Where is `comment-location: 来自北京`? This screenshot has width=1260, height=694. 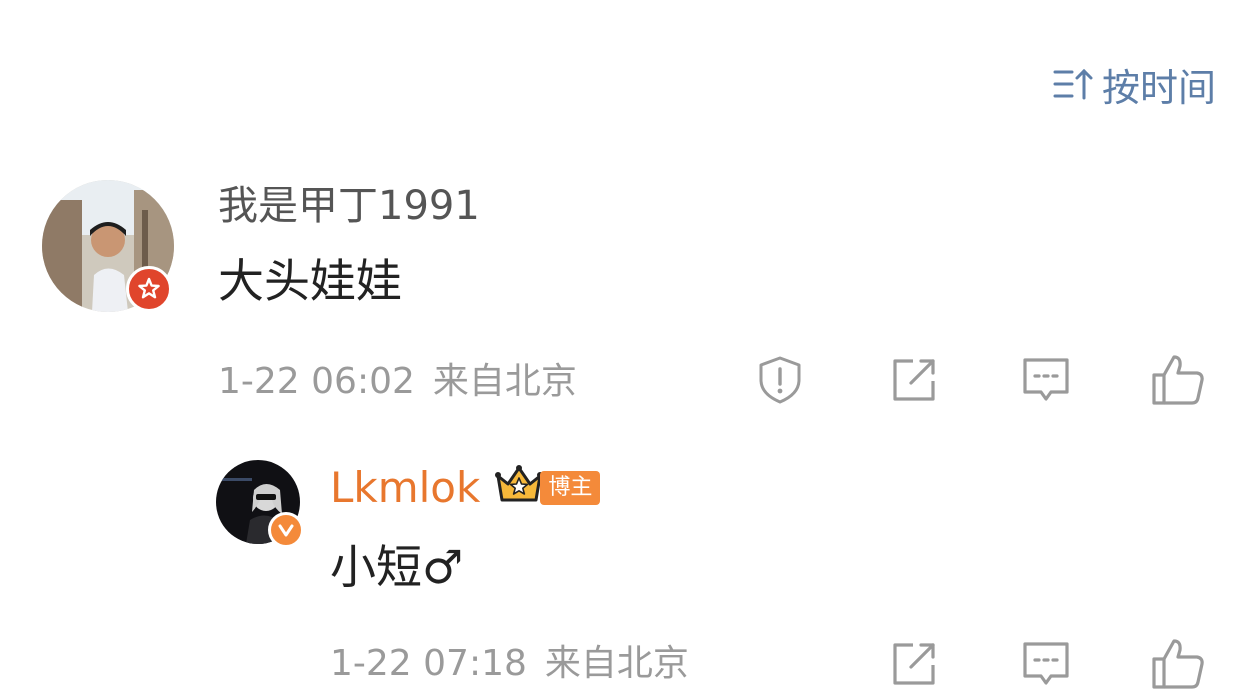
comment-location: 来自北京 is located at coordinates (504, 381).